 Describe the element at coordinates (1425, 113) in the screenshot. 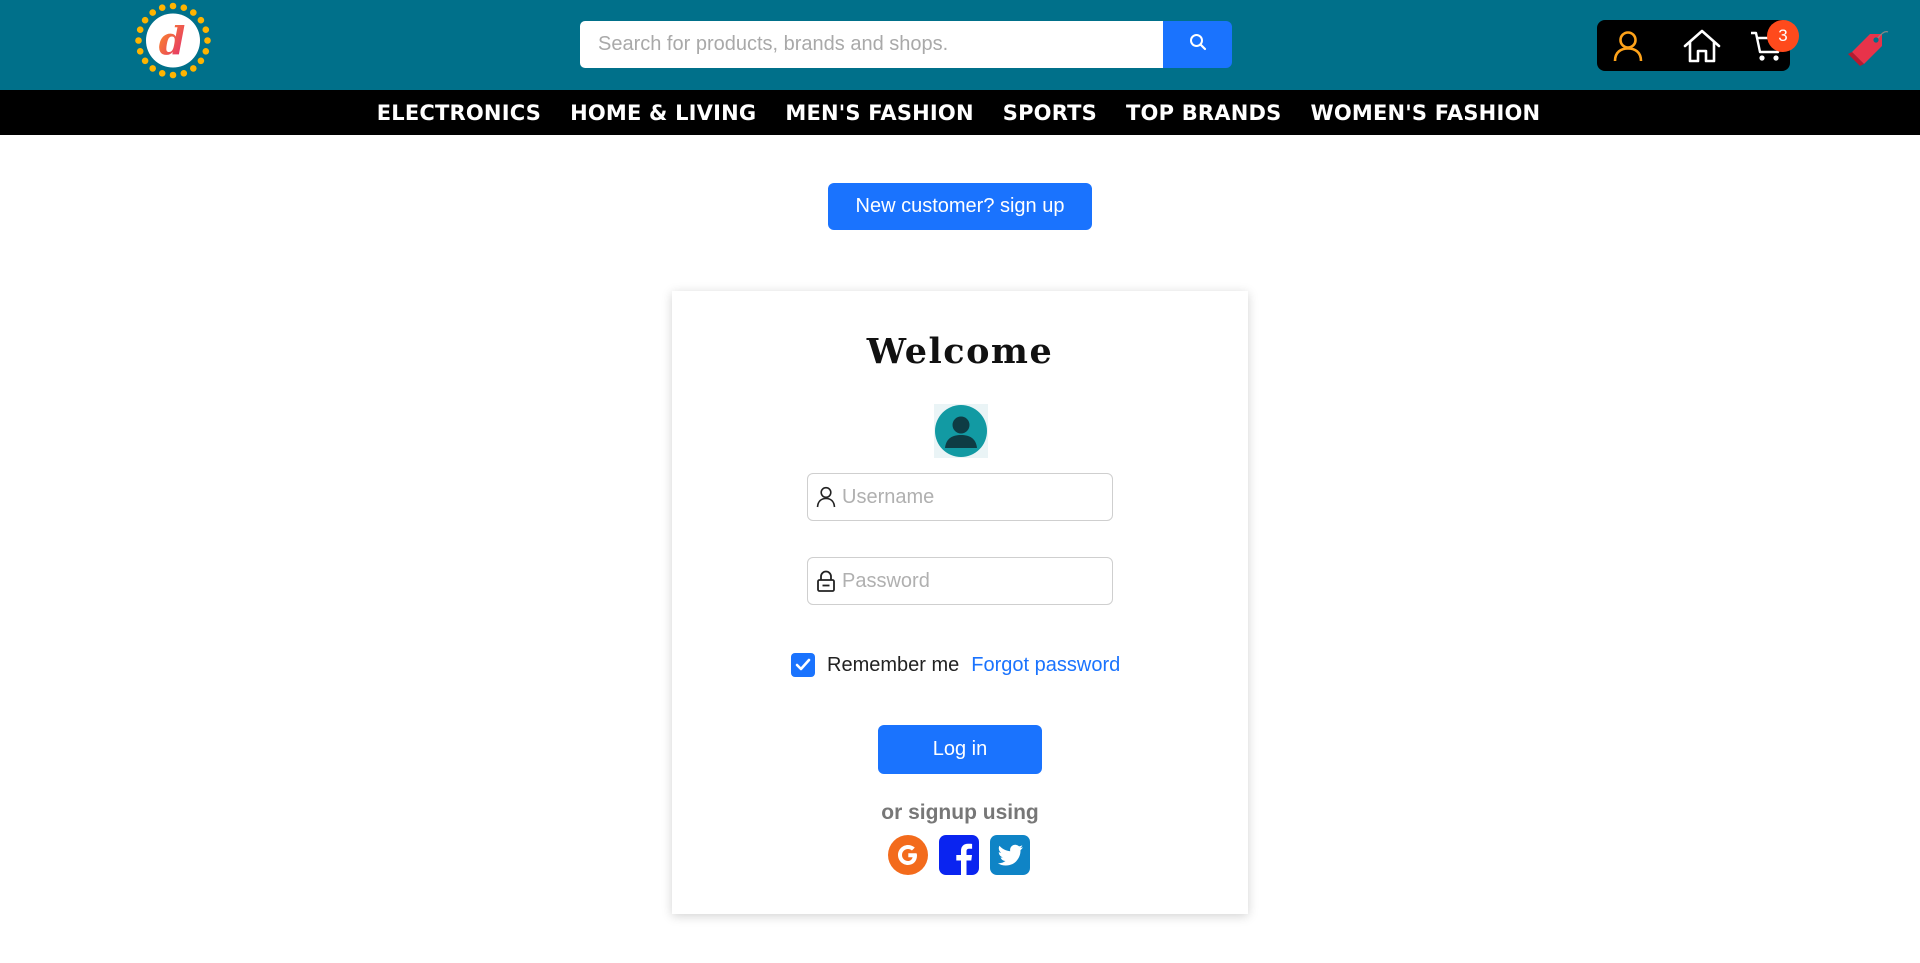

I see `nav-womens-fashion: WOMEN'S FASHION` at that location.